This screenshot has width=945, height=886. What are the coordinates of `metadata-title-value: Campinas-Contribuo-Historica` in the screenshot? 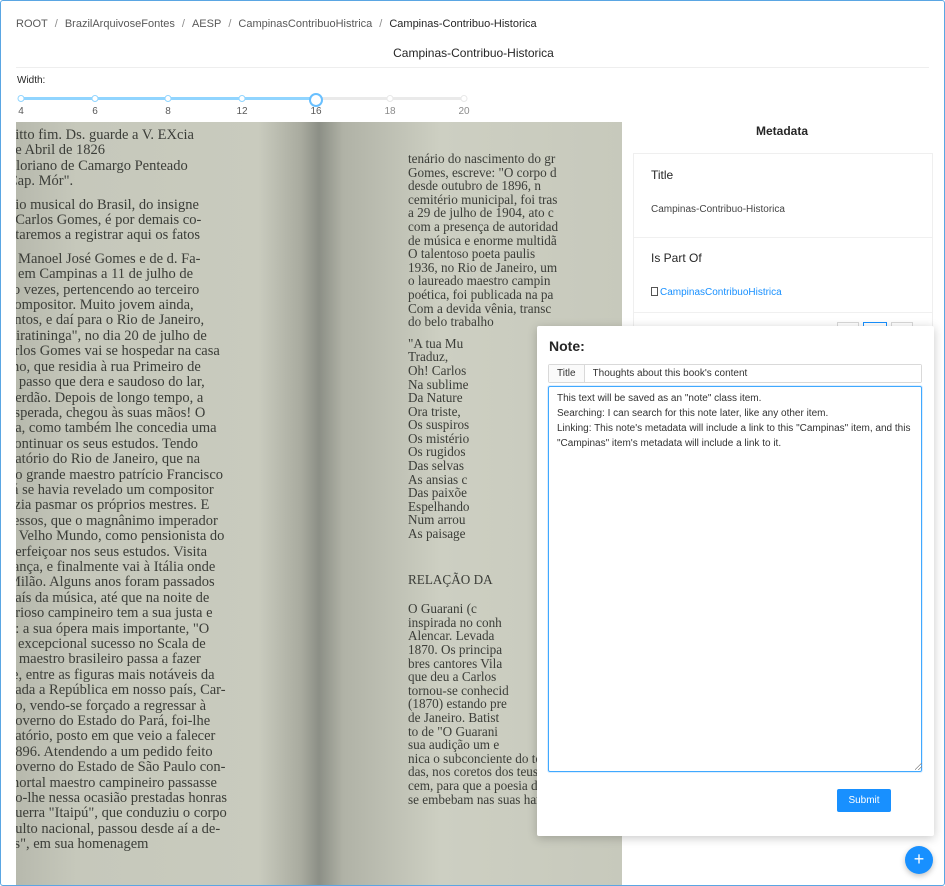 It's located at (718, 209).